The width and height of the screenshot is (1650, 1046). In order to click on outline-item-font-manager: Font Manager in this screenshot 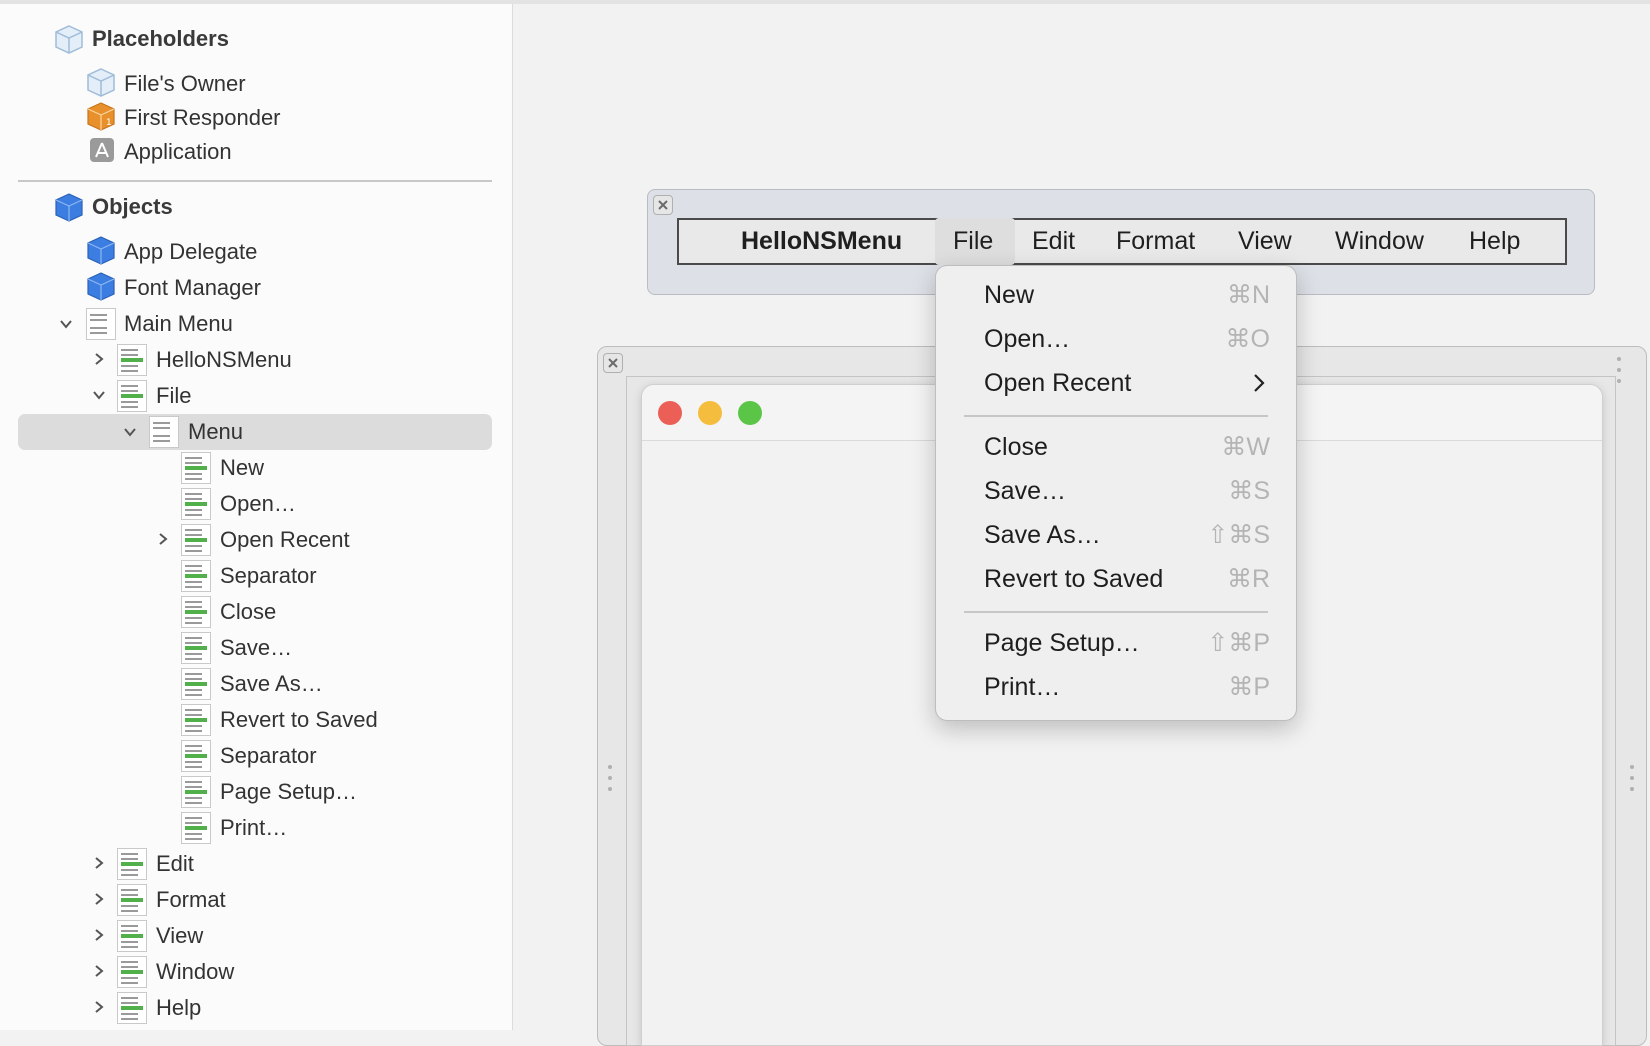, I will do `click(192, 288)`.